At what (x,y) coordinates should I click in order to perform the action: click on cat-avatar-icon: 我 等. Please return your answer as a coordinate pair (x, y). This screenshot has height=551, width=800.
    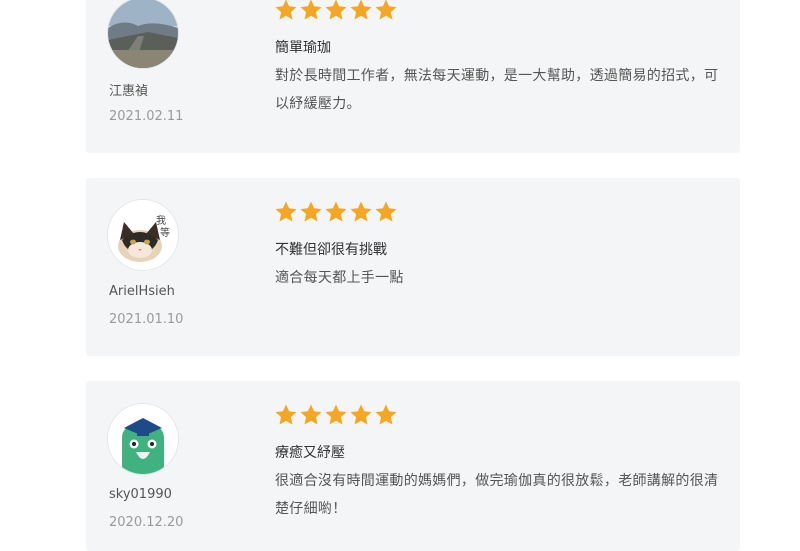
    Looking at the image, I should click on (143, 235).